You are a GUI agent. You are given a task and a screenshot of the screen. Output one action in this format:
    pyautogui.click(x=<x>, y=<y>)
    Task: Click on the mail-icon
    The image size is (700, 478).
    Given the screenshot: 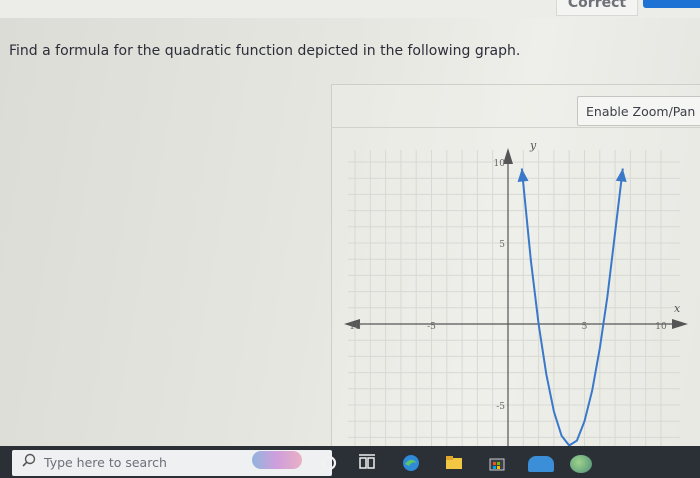 What is the action you would take?
    pyautogui.click(x=541, y=464)
    